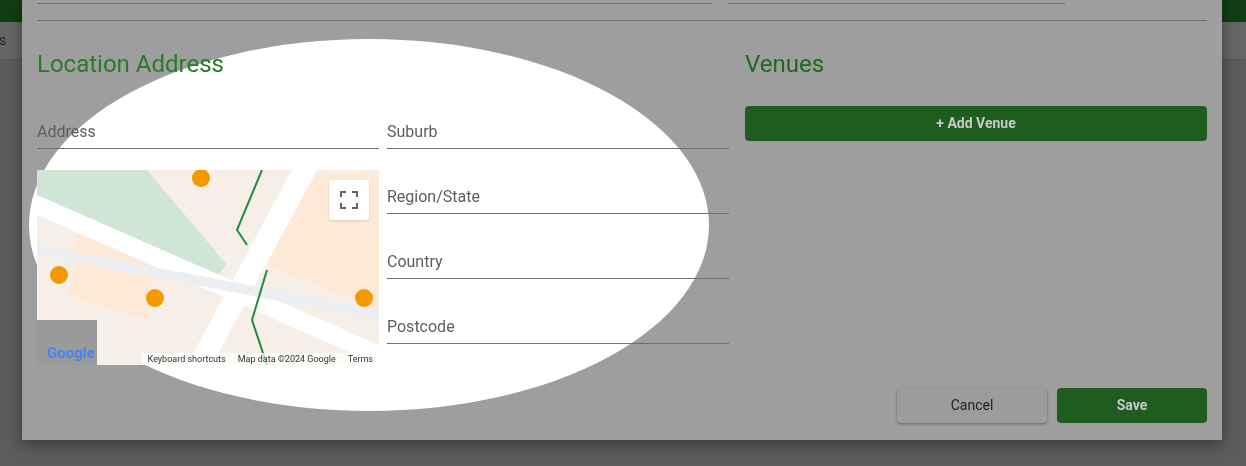 Image resolution: width=1246 pixels, height=466 pixels. I want to click on cancel-button: Cancel, so click(972, 405).